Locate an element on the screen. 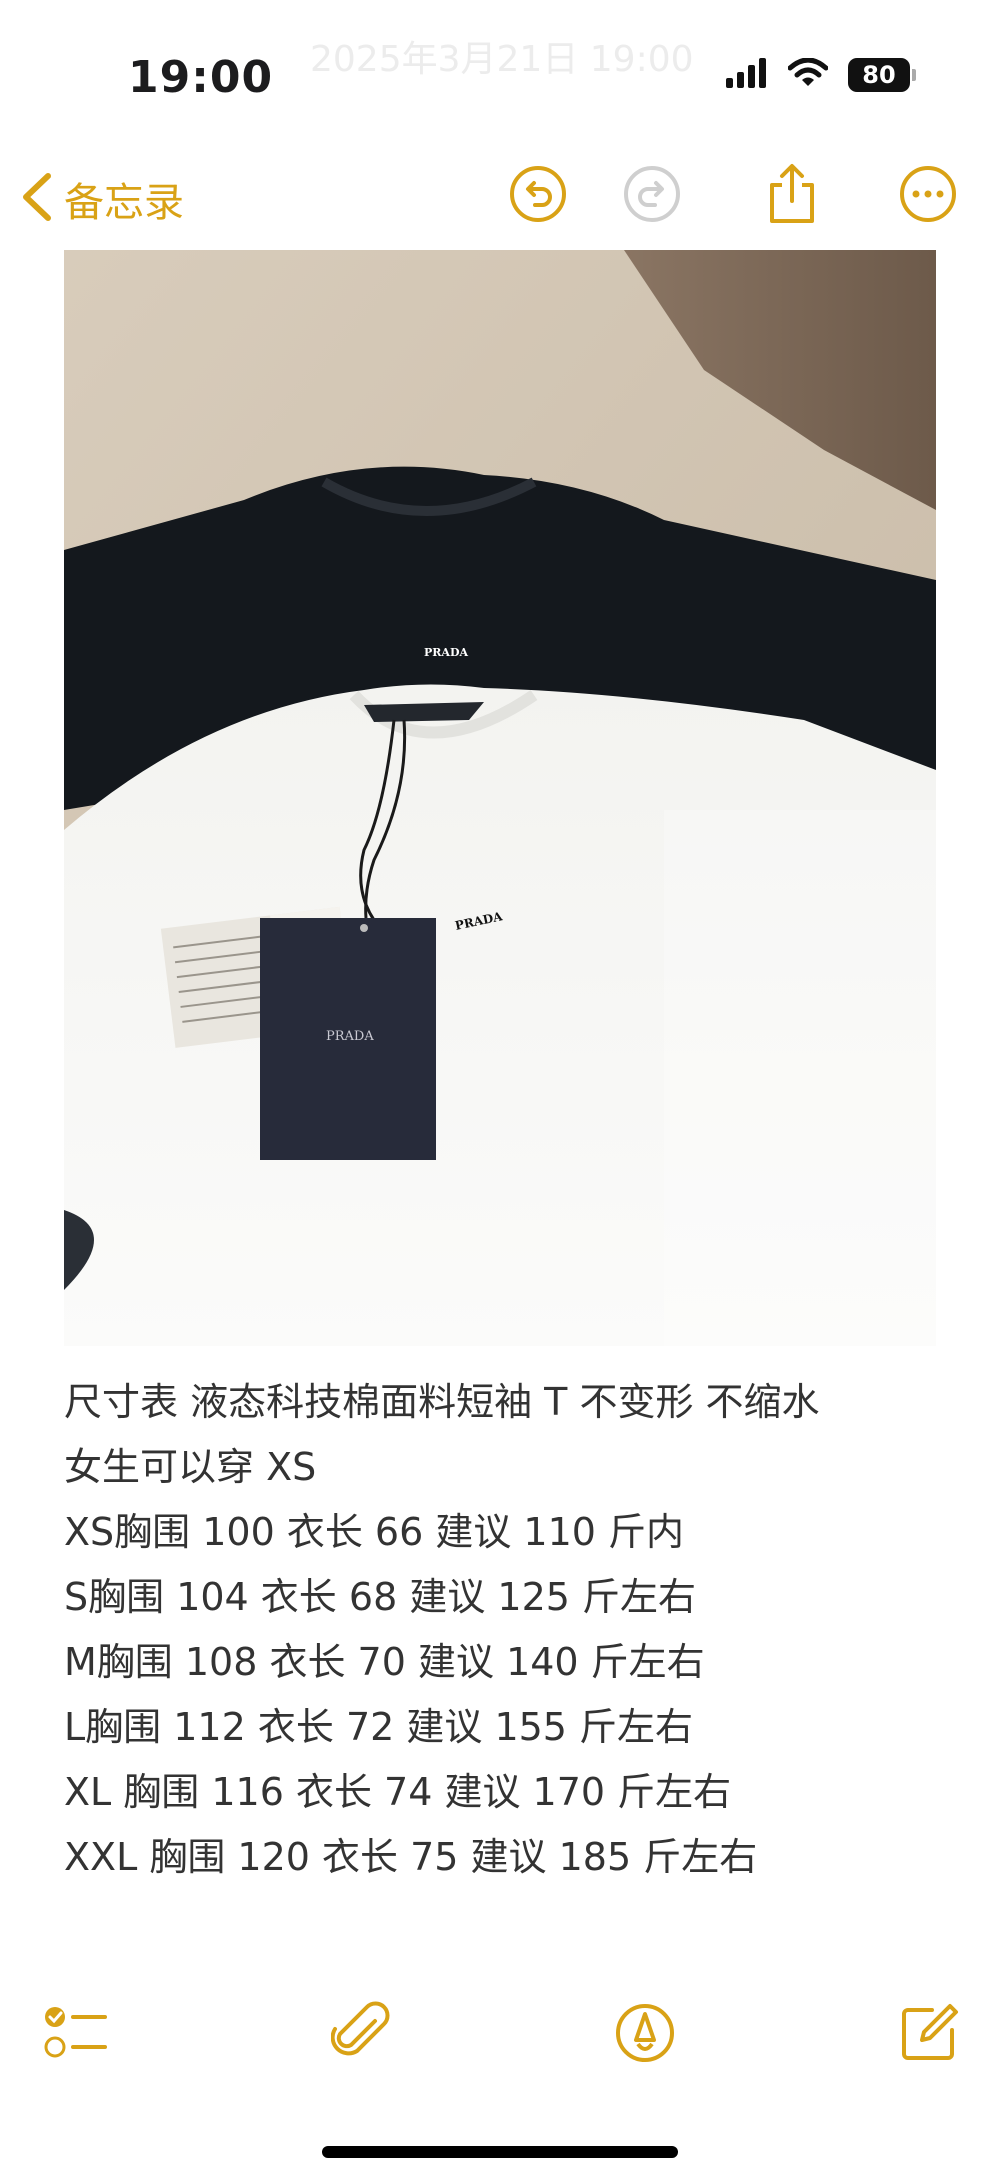 This screenshot has width=1000, height=2175. note-line: 尺寸表 液态科技棉面料短袖 T 不变形 不缩水 is located at coordinates (442, 1402).